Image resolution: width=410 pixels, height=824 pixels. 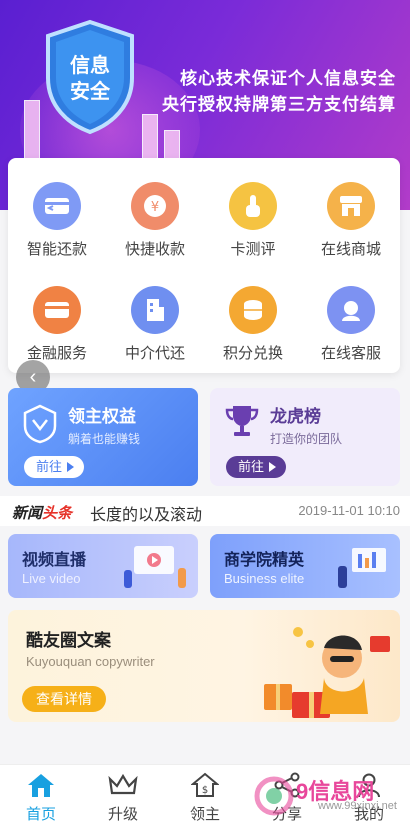 What do you see at coordinates (264, 578) in the screenshot?
I see `business-elite-subtitle: Business elite` at bounding box center [264, 578].